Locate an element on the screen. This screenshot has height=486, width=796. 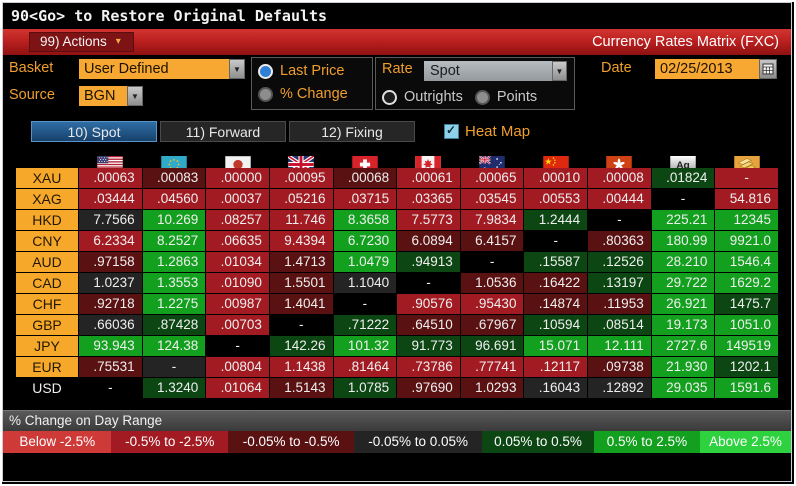
matrix-cell-cad-xag: 29.722 is located at coordinates (683, 283).